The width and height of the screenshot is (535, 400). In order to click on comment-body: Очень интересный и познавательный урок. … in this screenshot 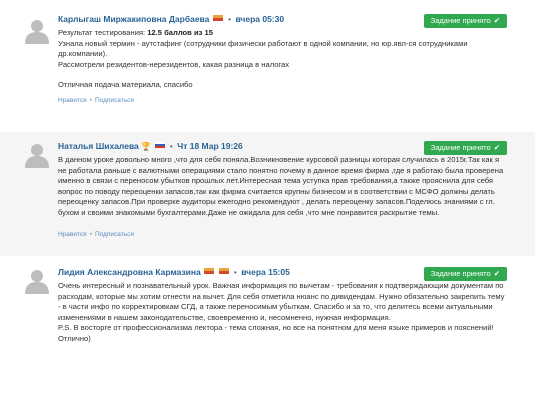, I will do `click(282, 313)`.